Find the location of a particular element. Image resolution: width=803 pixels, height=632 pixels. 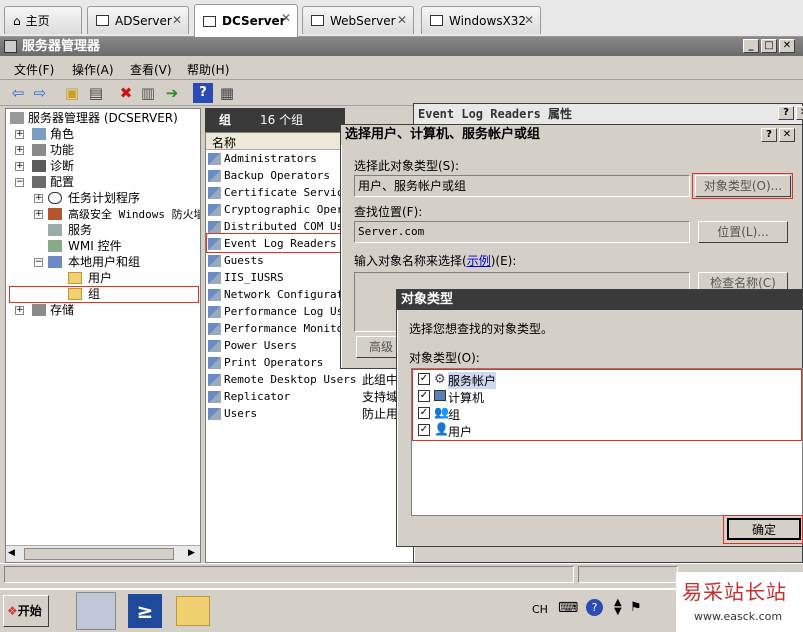

group-row: Backup Operators is located at coordinates (269, 175).